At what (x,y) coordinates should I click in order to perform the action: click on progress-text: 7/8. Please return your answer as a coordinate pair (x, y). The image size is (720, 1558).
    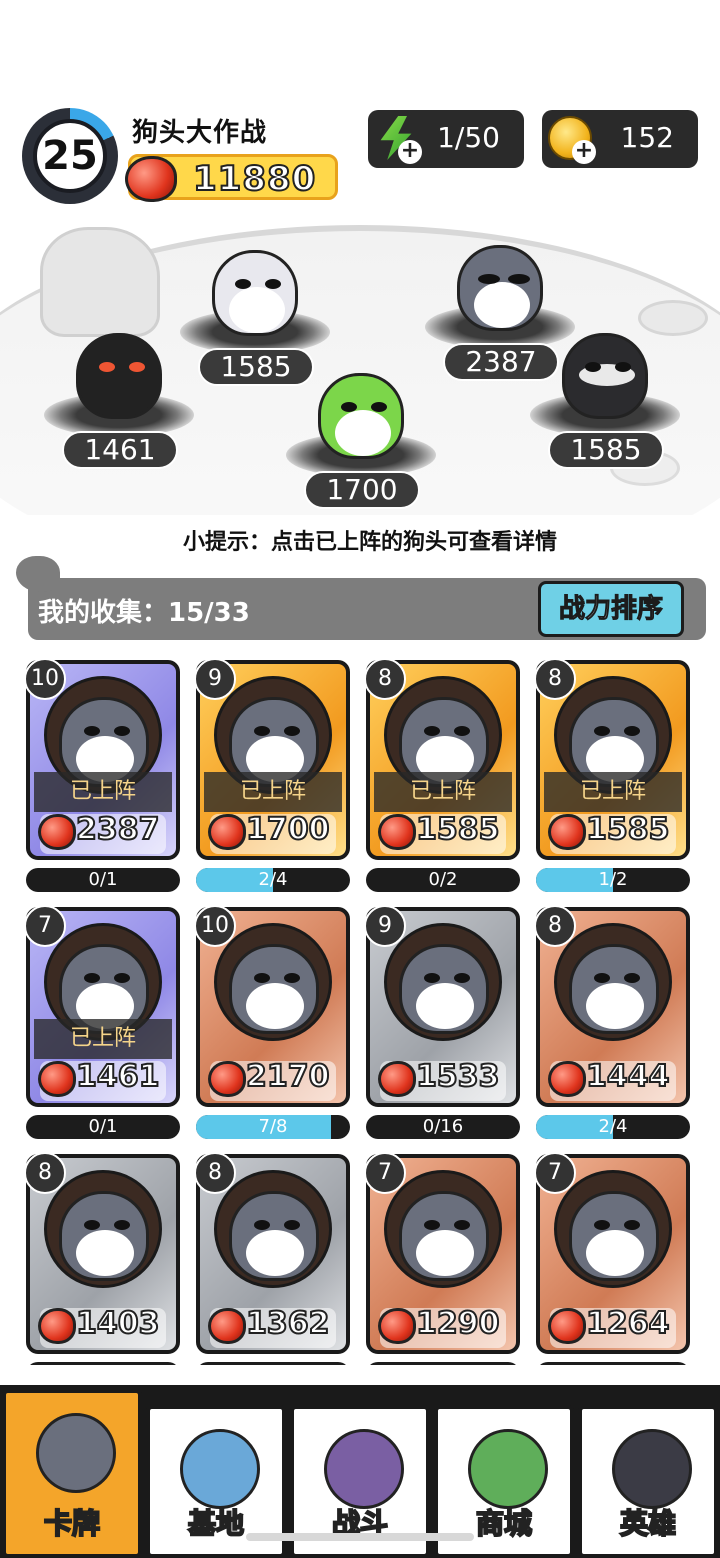
    Looking at the image, I should click on (273, 1126).